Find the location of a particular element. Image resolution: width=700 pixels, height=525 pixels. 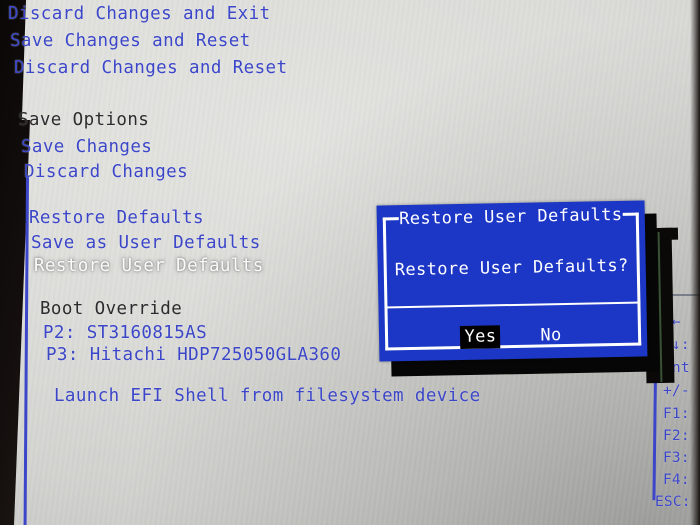

dialog-yes-button: Yes is located at coordinates (480, 337).